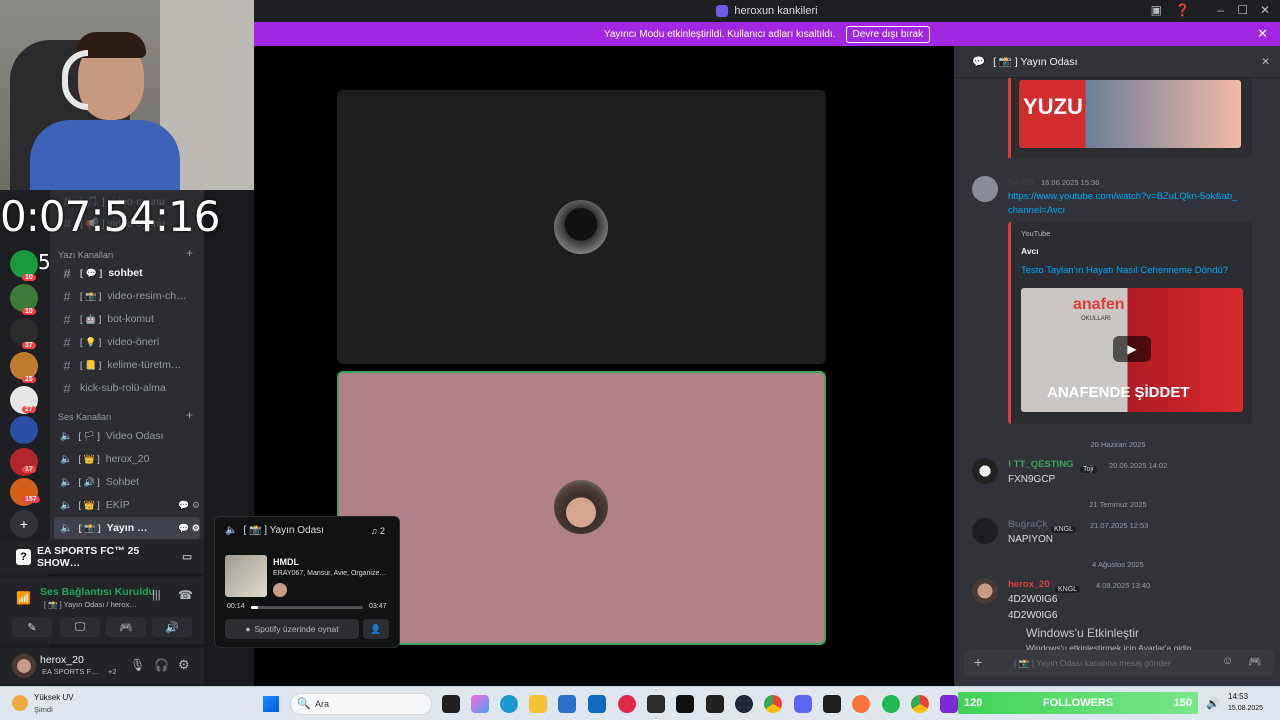  What do you see at coordinates (767, 11) in the screenshot?
I see `title-bar: heroxun kankileri ▣ ❓ – ☐ ✕` at bounding box center [767, 11].